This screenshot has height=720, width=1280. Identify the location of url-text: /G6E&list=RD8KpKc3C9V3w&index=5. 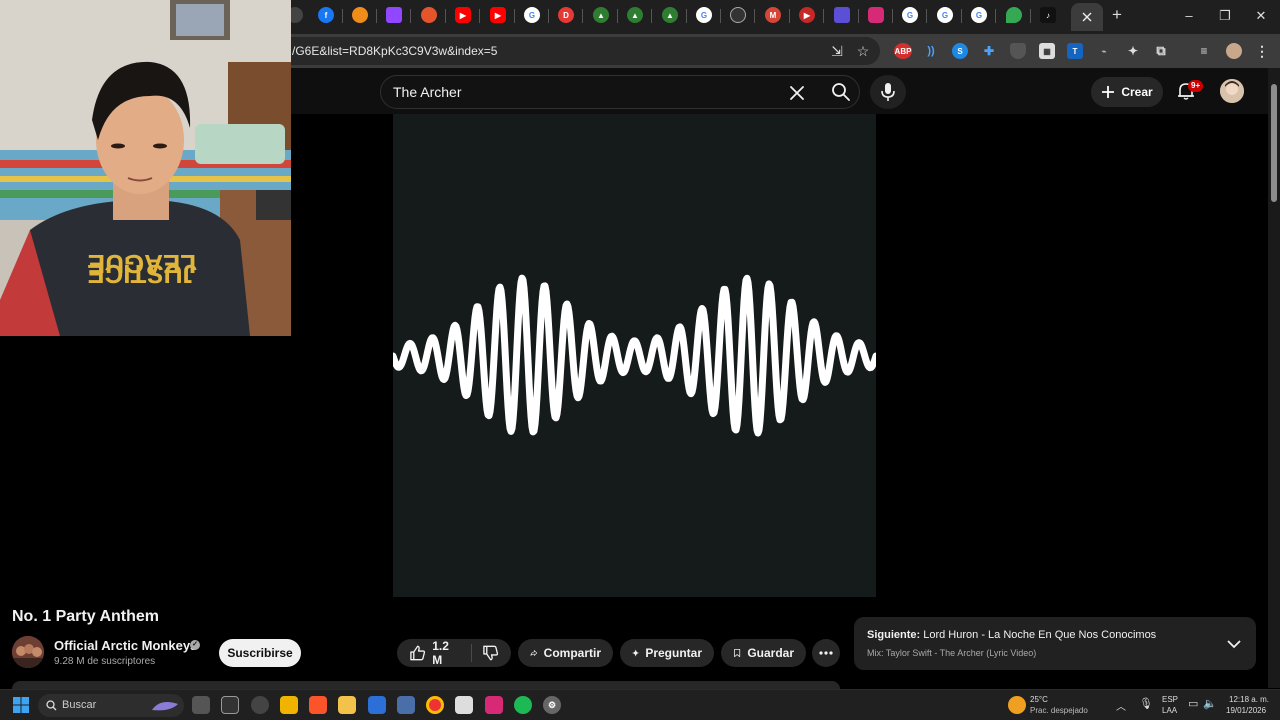
(394, 51).